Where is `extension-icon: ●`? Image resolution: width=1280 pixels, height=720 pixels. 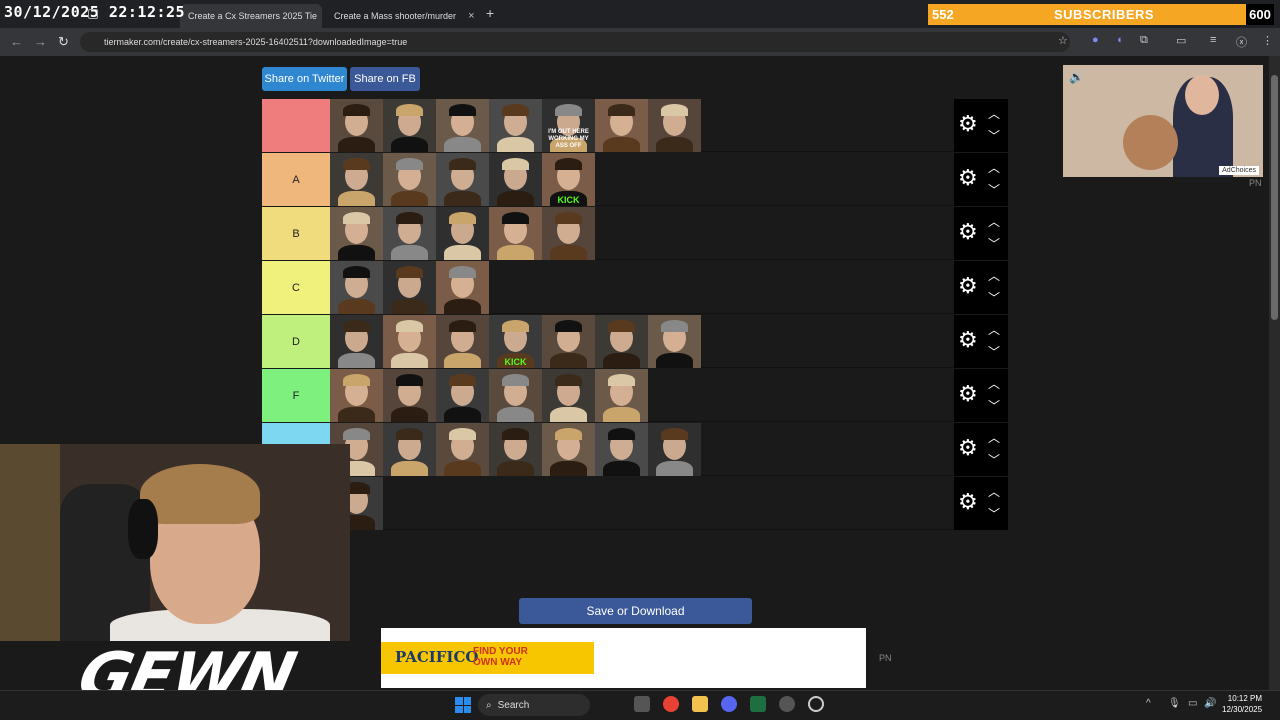
extension-icon: ● is located at coordinates (1095, 40).